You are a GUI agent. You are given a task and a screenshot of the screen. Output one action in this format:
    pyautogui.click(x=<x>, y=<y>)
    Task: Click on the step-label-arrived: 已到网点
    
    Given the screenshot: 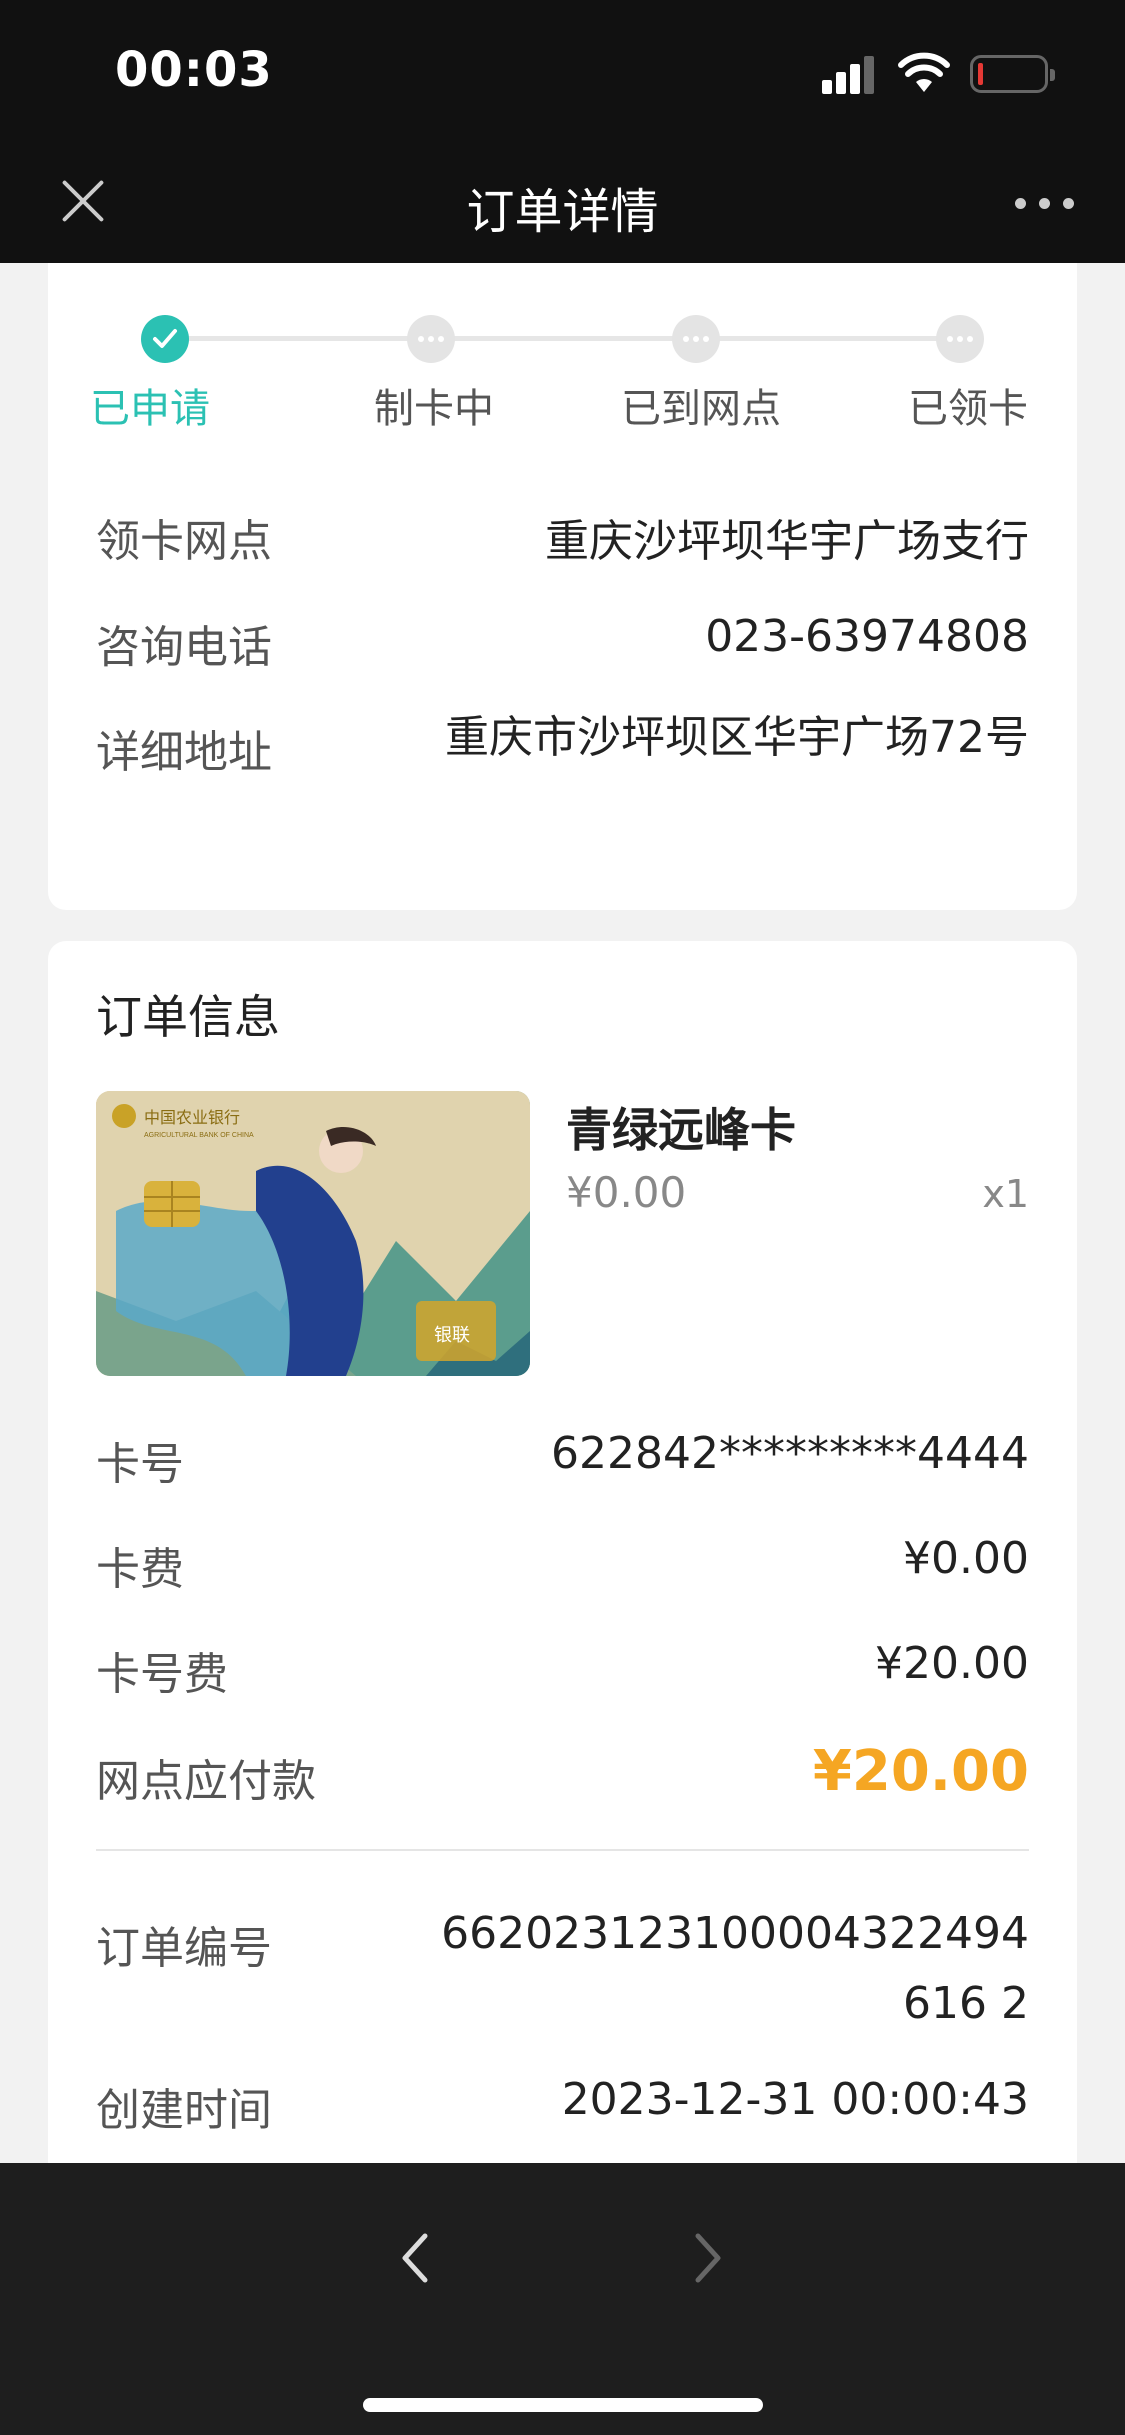 What is the action you would take?
    pyautogui.click(x=701, y=409)
    